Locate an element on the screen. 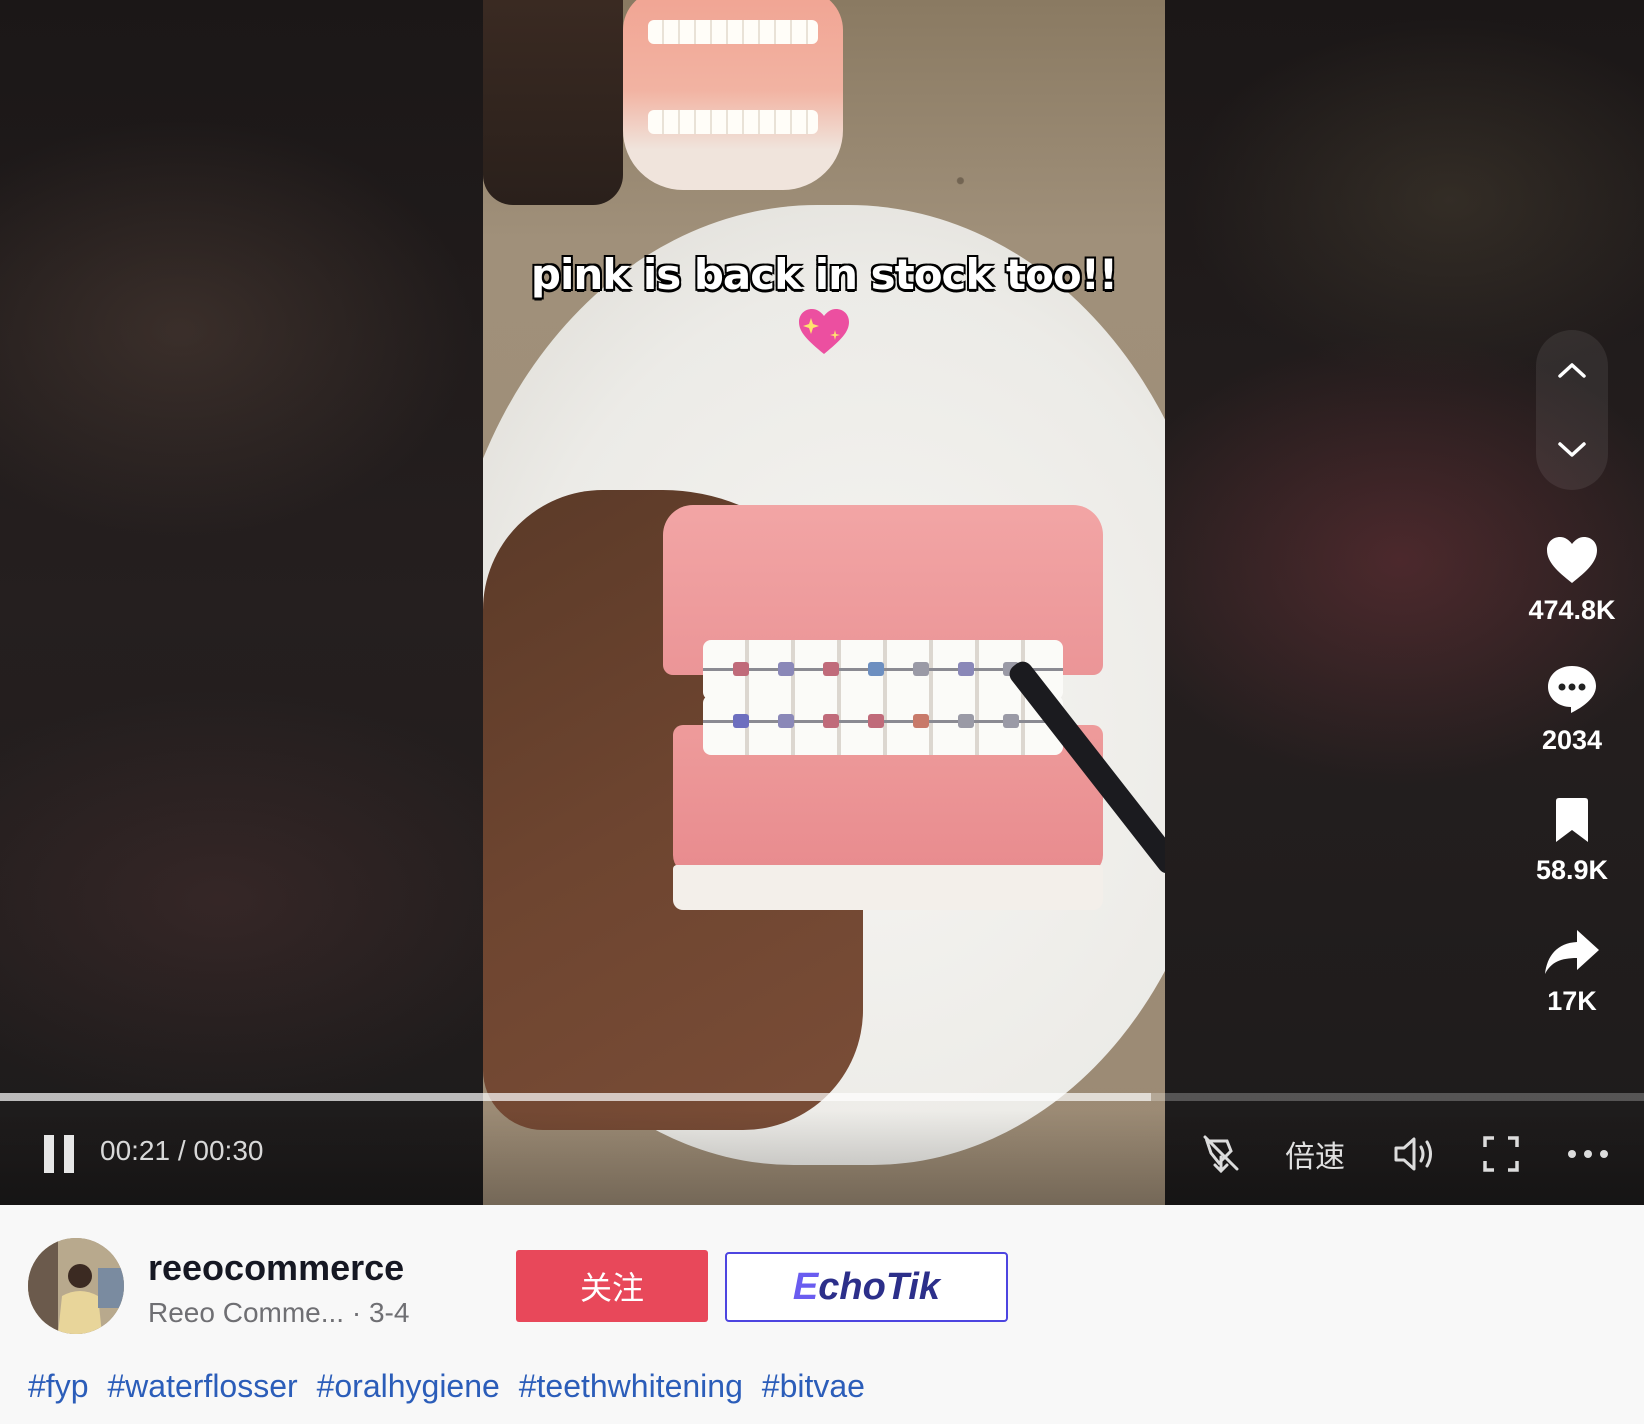 Image resolution: width=1644 pixels, height=1424 pixels. player-controls: 00:21 / 00:30 倍速 is located at coordinates (822, 1157).